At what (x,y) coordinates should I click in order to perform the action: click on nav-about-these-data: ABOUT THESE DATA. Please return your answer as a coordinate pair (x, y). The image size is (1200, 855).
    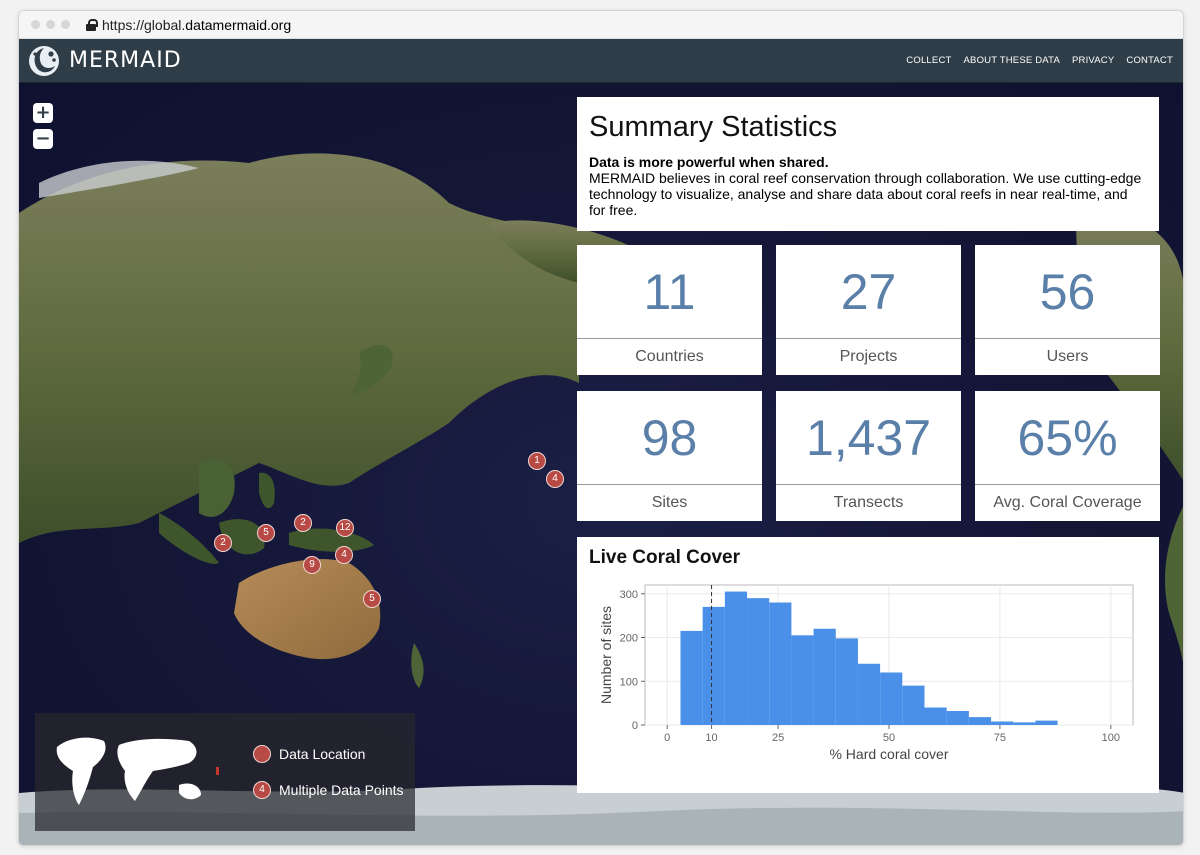
    Looking at the image, I should click on (1012, 60).